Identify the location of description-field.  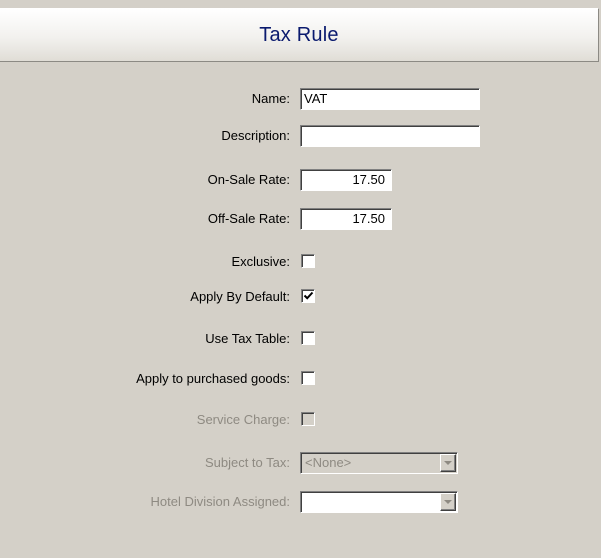
(390, 136).